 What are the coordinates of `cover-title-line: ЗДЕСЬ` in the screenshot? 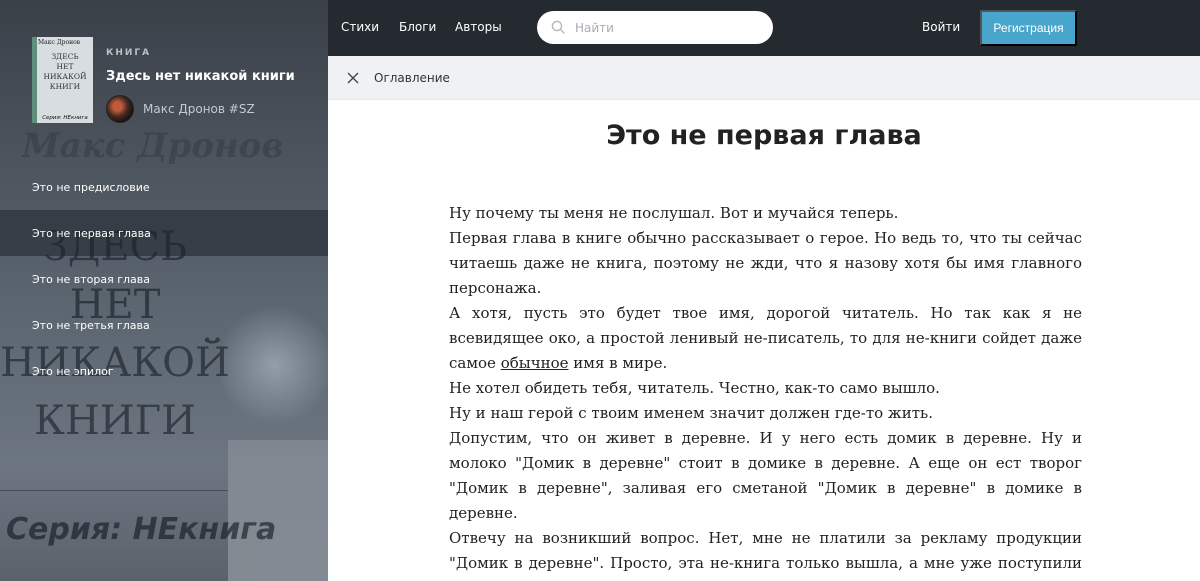 It's located at (65, 56).